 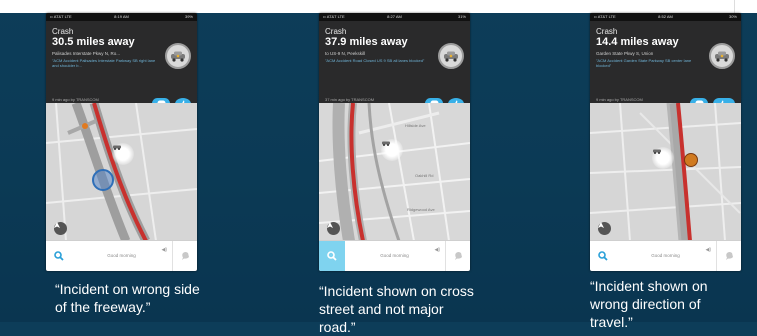 What do you see at coordinates (461, 16) in the screenshot?
I see `battery-label: 31%` at bounding box center [461, 16].